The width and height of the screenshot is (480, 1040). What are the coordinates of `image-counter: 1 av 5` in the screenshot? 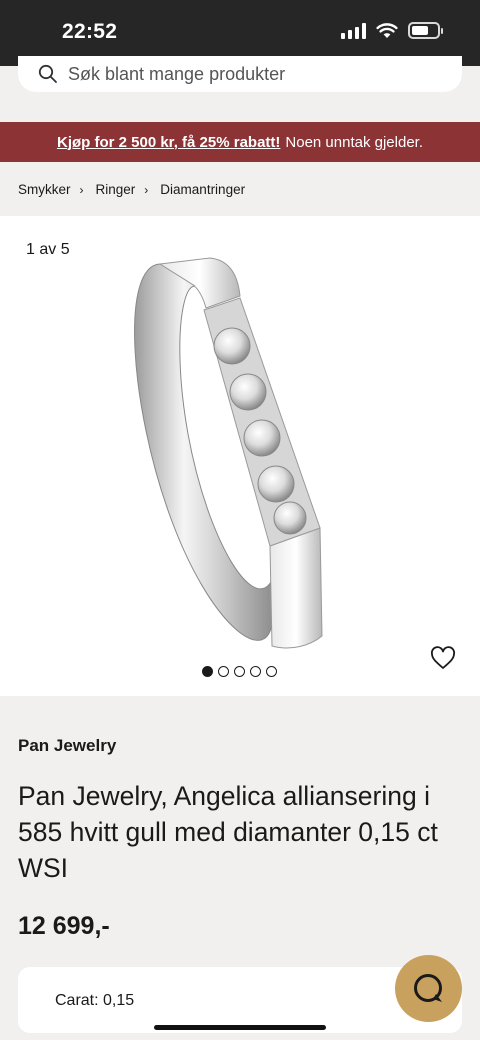 It's located at (48, 249).